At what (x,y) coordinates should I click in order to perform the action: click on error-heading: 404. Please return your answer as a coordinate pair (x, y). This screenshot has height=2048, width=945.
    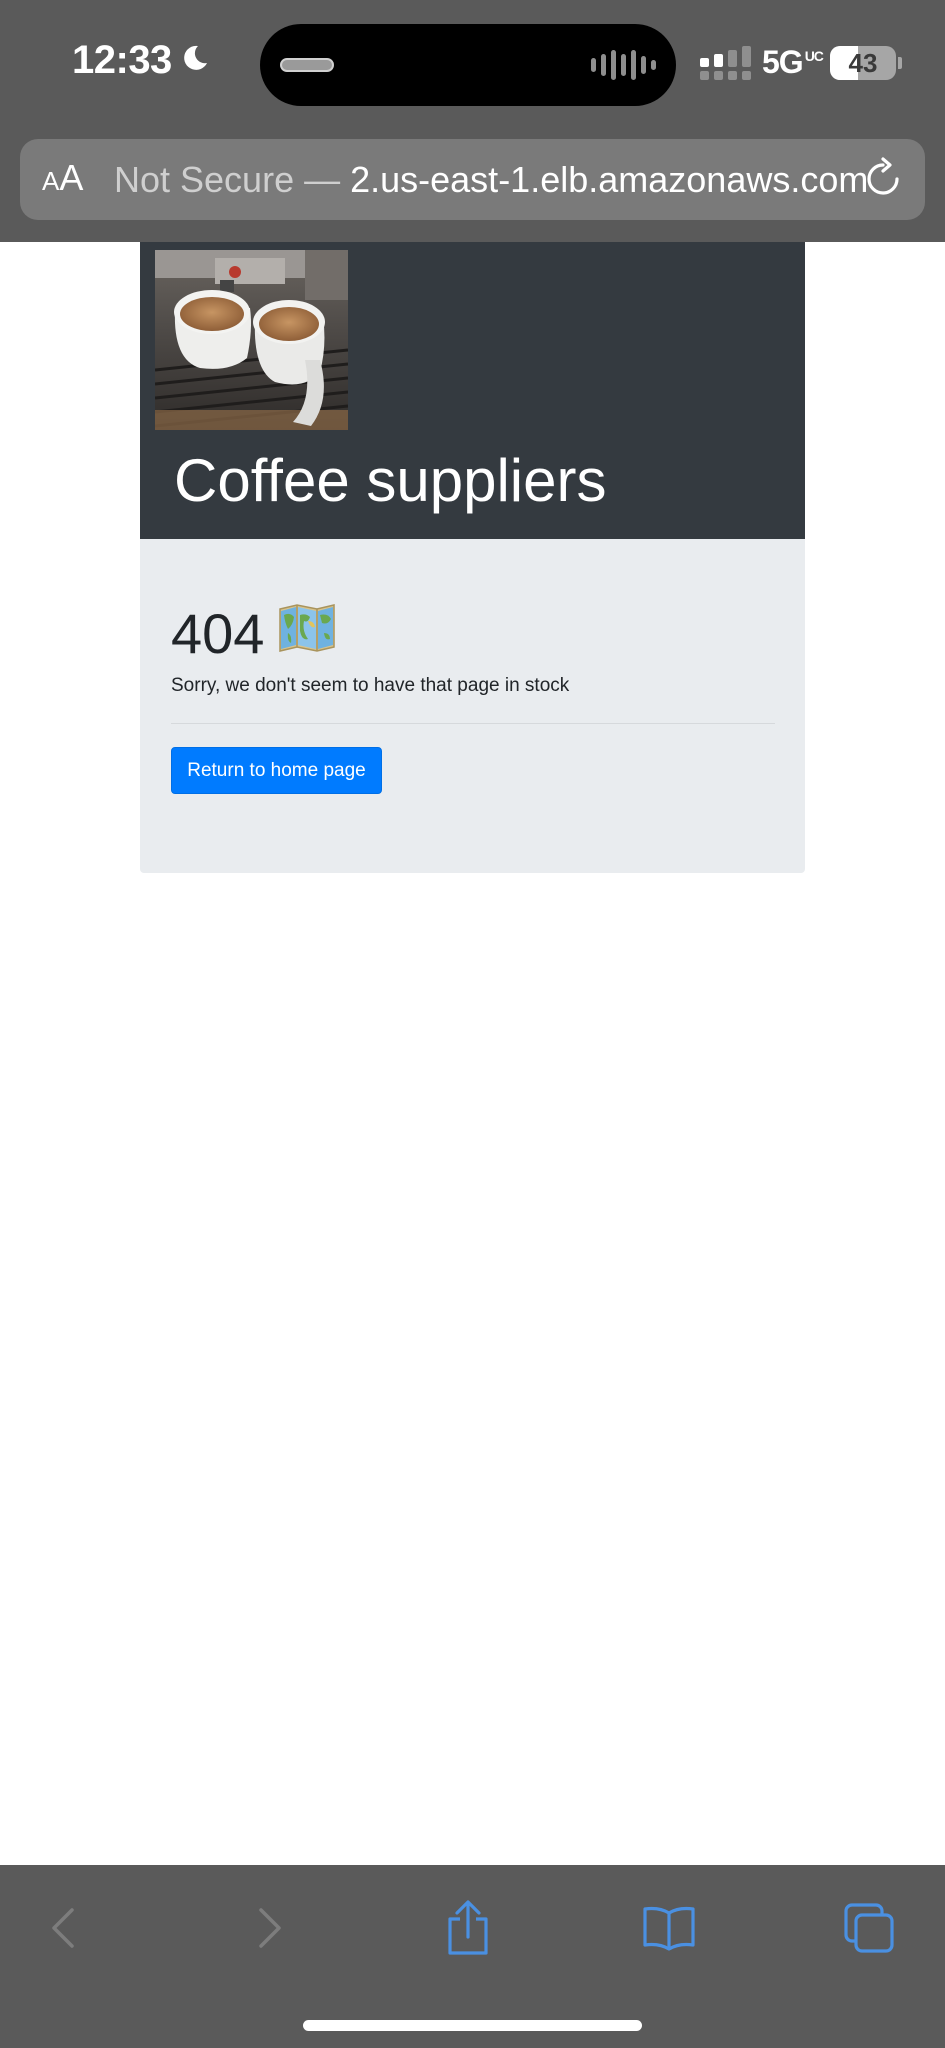
    Looking at the image, I should click on (253, 633).